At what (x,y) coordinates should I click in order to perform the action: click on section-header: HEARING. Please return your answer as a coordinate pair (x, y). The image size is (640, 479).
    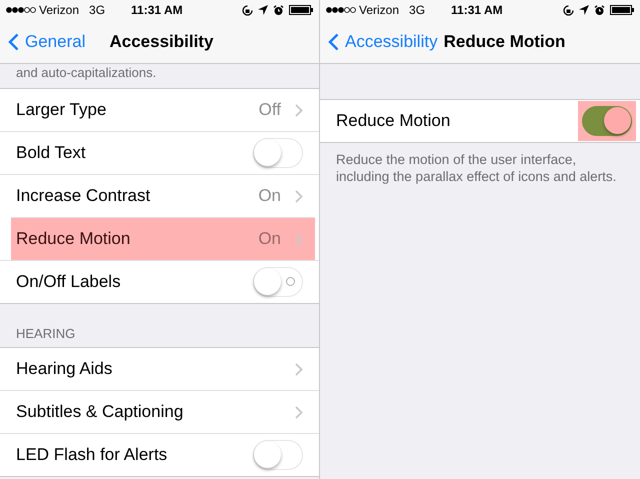
    Looking at the image, I should click on (45, 334).